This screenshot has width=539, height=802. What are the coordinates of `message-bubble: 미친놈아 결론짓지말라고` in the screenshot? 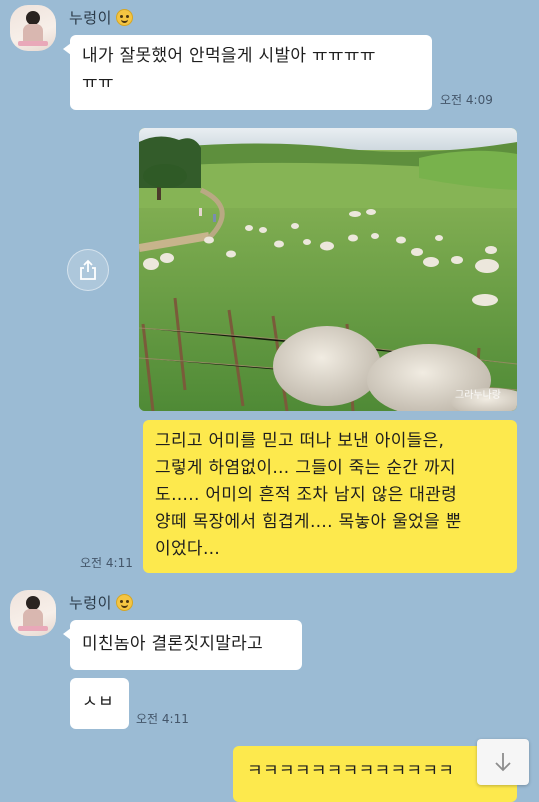 It's located at (182, 645).